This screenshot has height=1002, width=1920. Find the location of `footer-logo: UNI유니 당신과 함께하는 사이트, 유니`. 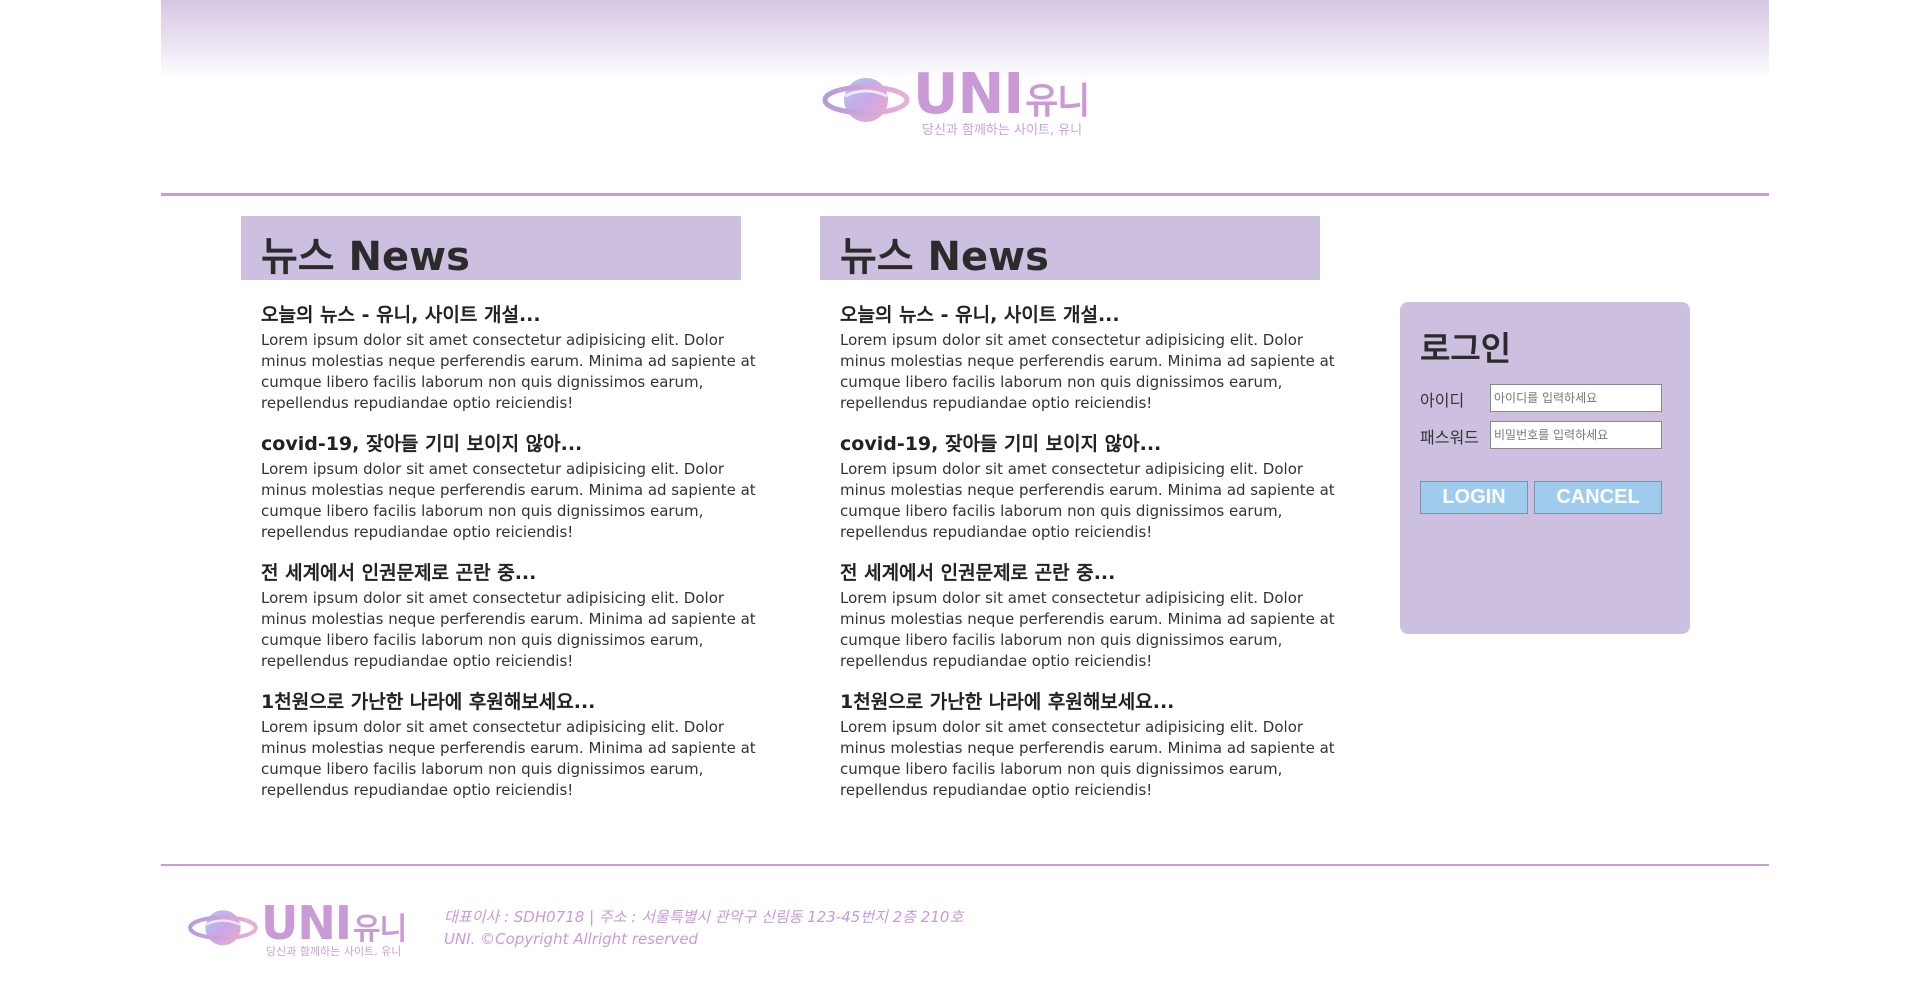

footer-logo: UNI유니 당신과 함께하는 사이트, 유니 is located at coordinates (307, 930).